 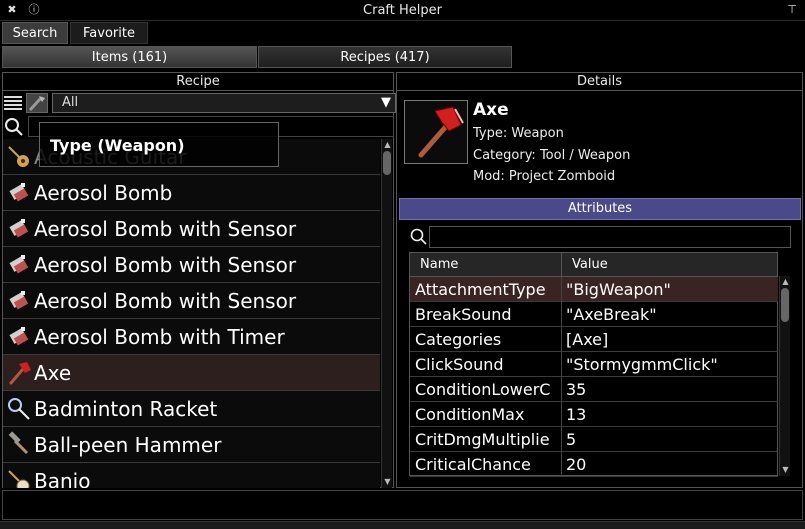 I want to click on search-icon, so click(x=14, y=127).